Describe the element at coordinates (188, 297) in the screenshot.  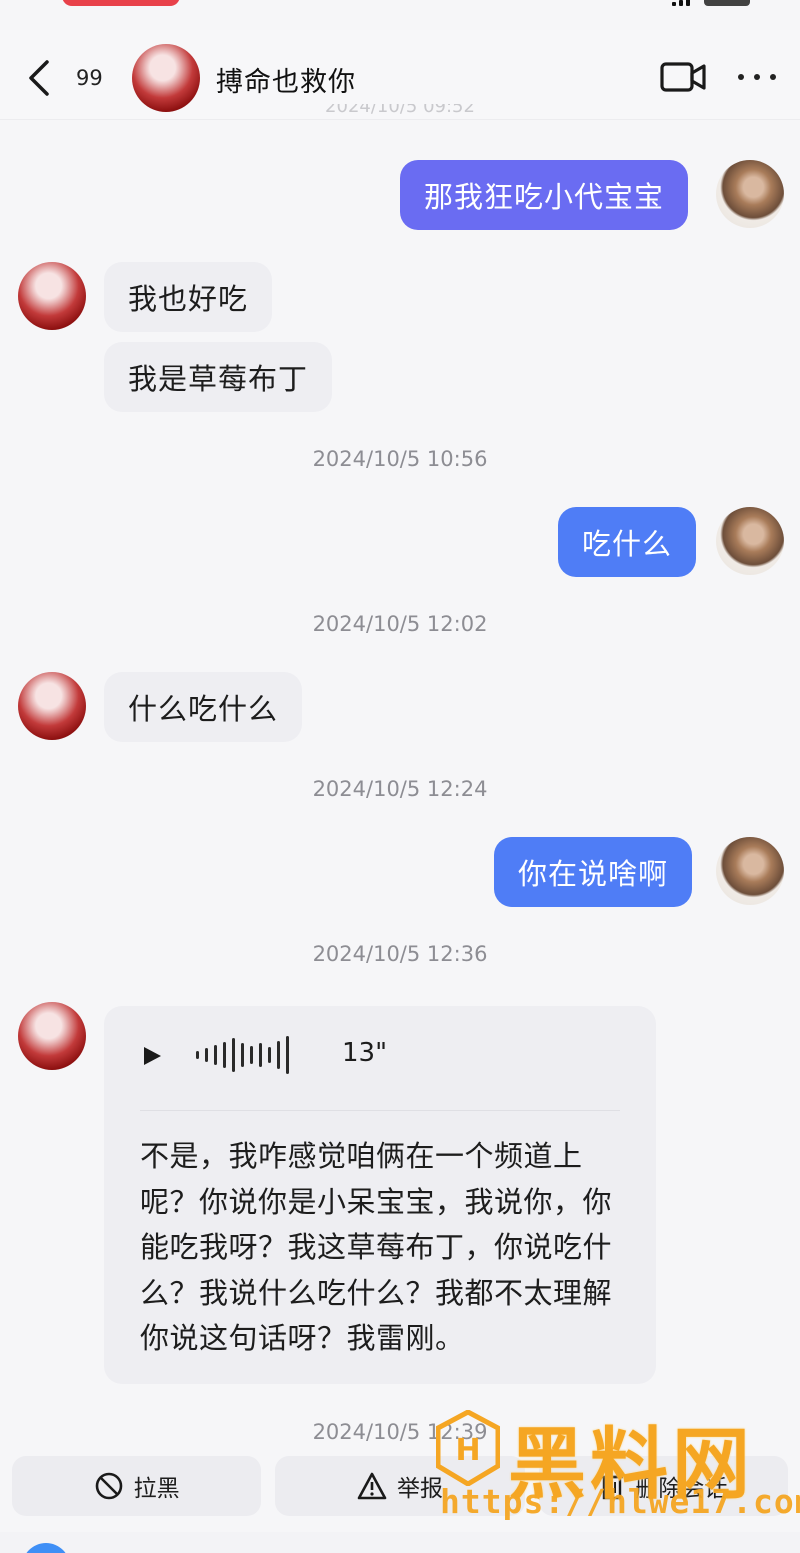
I see `message-bubble-other: 我也好吃` at that location.